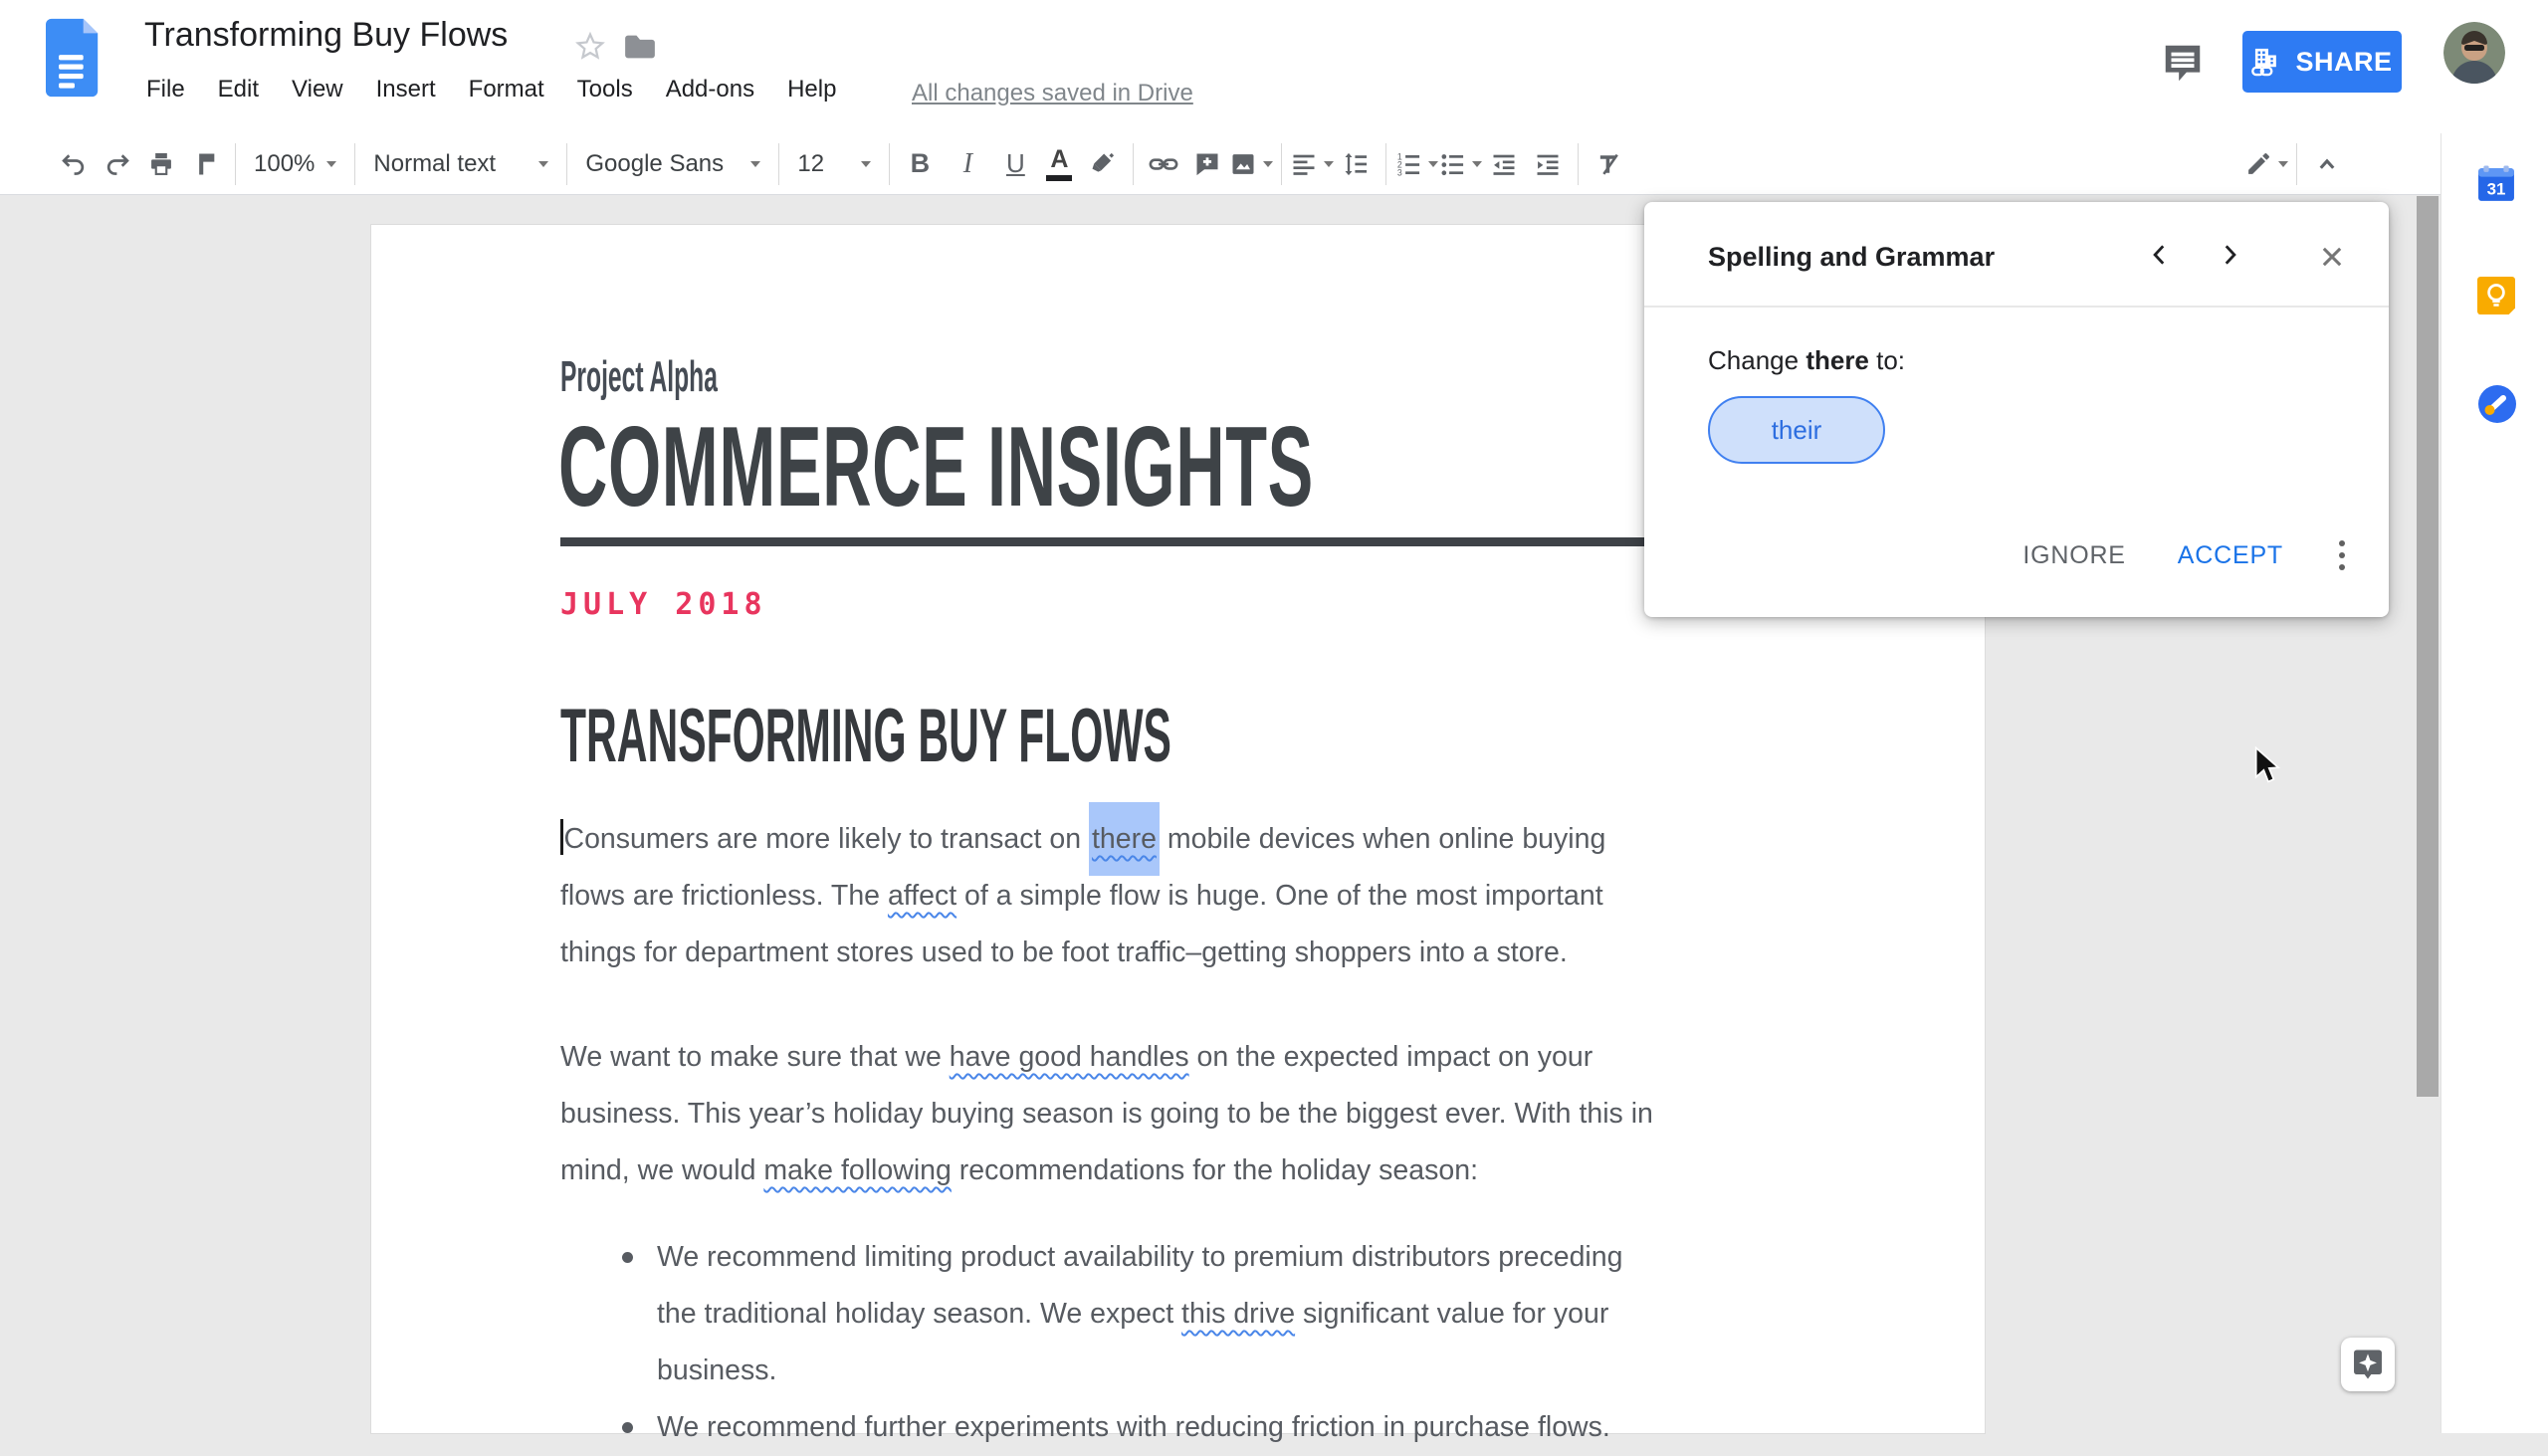 This screenshot has width=2548, height=1456. What do you see at coordinates (2073, 555) in the screenshot?
I see `ignore-button: IGNORE` at bounding box center [2073, 555].